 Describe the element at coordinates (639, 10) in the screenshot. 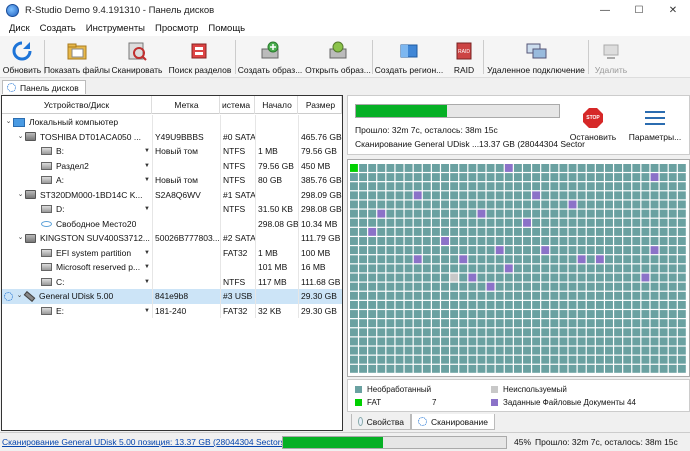

I see `maximize-button: ☐` at that location.